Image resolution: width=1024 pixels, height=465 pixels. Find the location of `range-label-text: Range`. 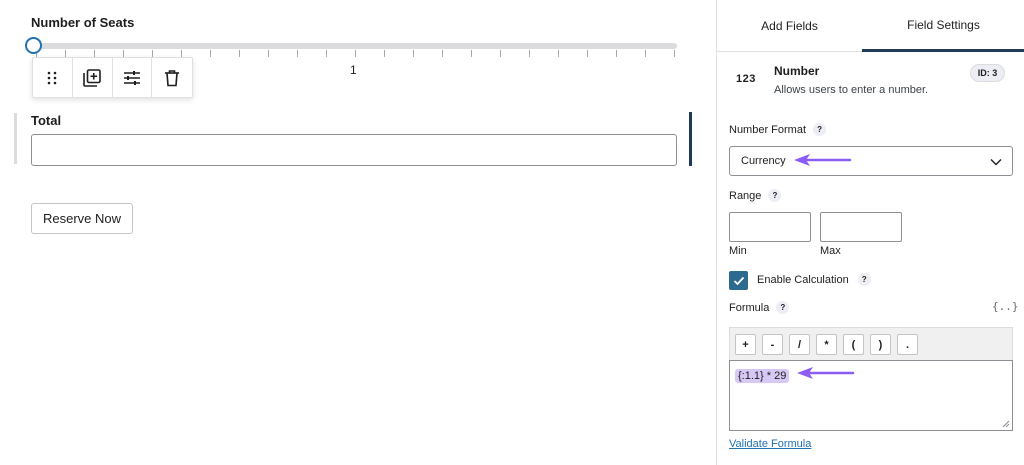

range-label-text: Range is located at coordinates (745, 195).